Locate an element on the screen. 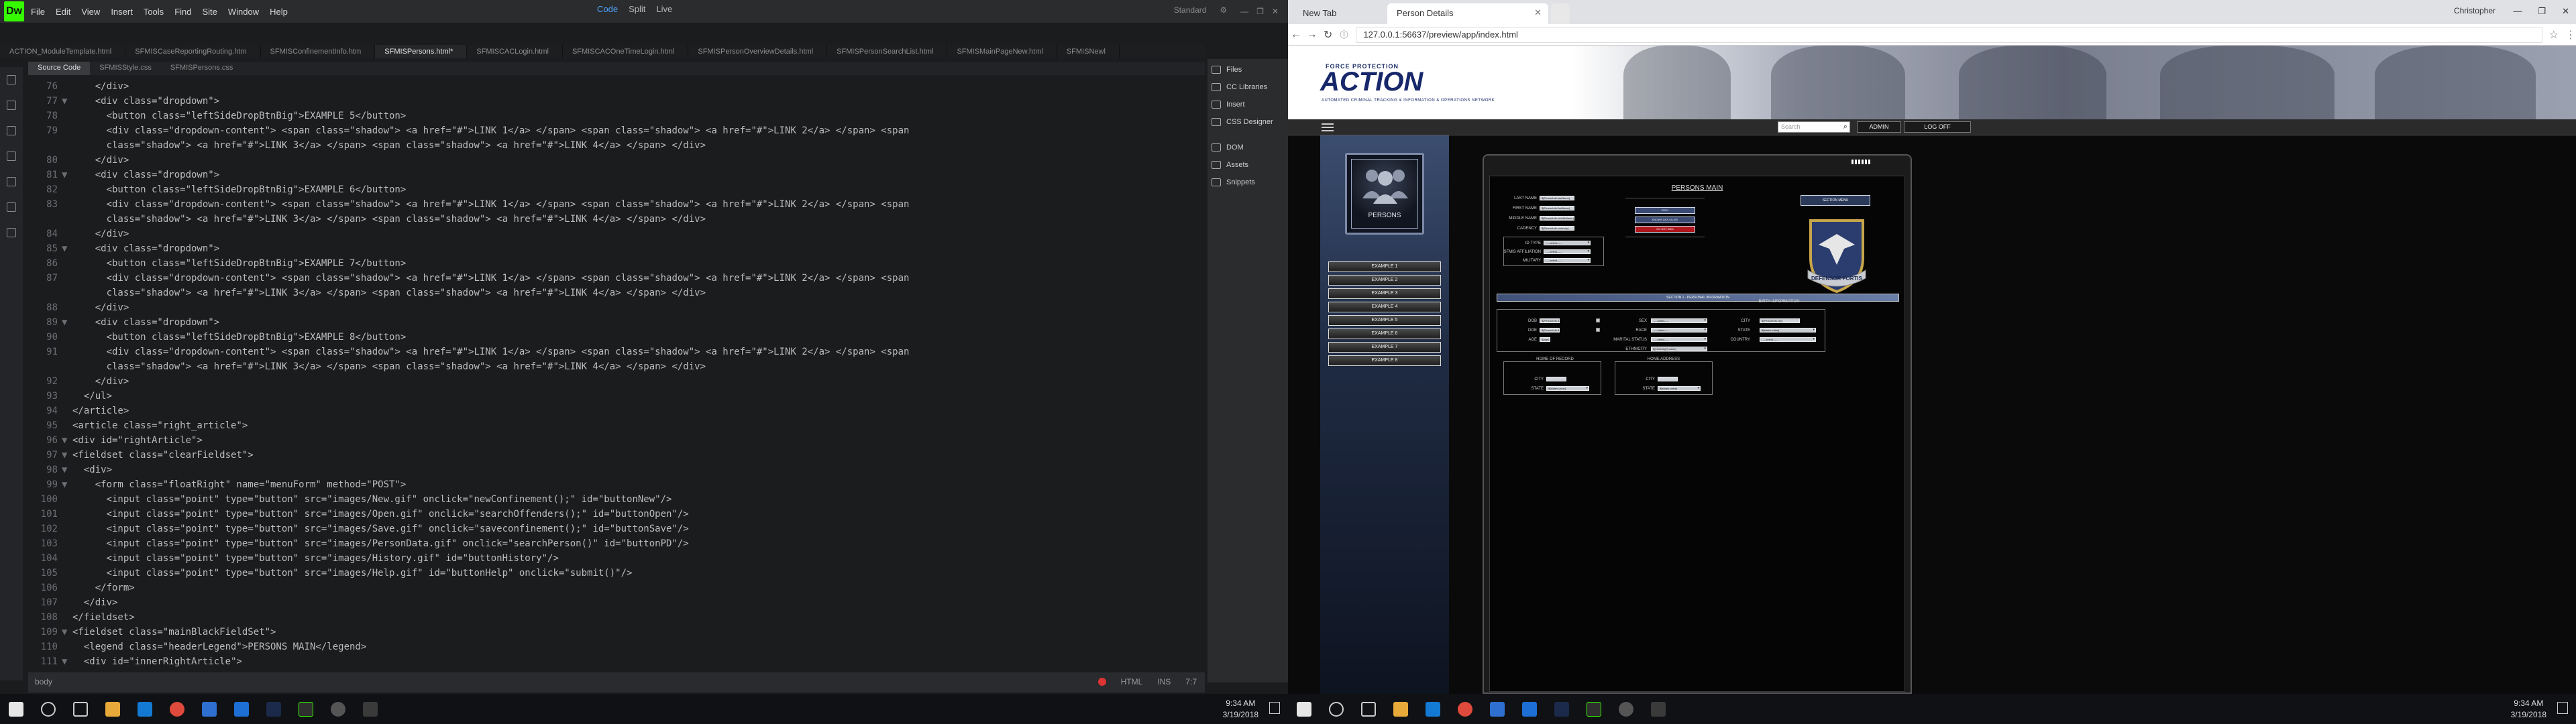  search-icon is located at coordinates (48, 709).